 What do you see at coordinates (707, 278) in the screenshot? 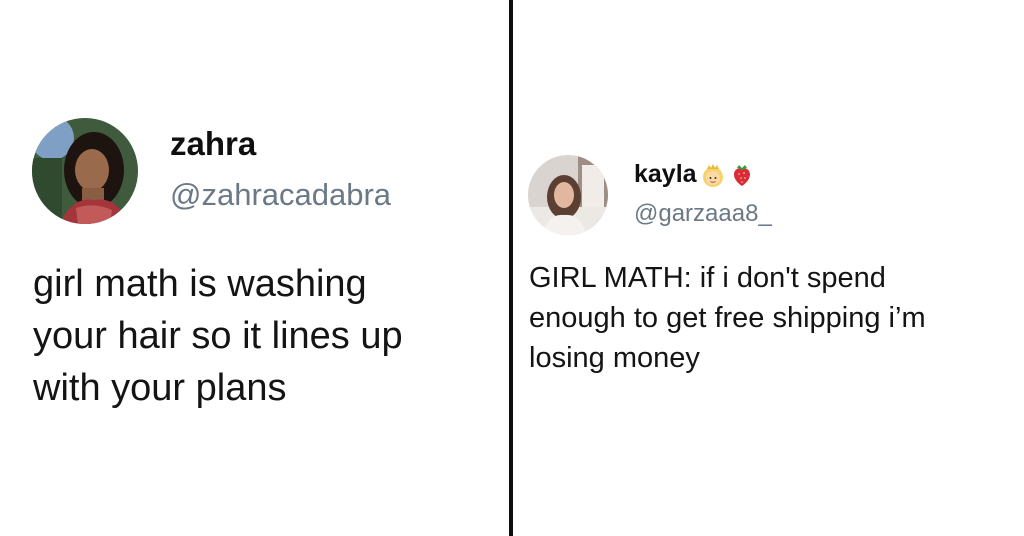
I see `tweet-text-line: GIRL MATH: if i don't spend` at bounding box center [707, 278].